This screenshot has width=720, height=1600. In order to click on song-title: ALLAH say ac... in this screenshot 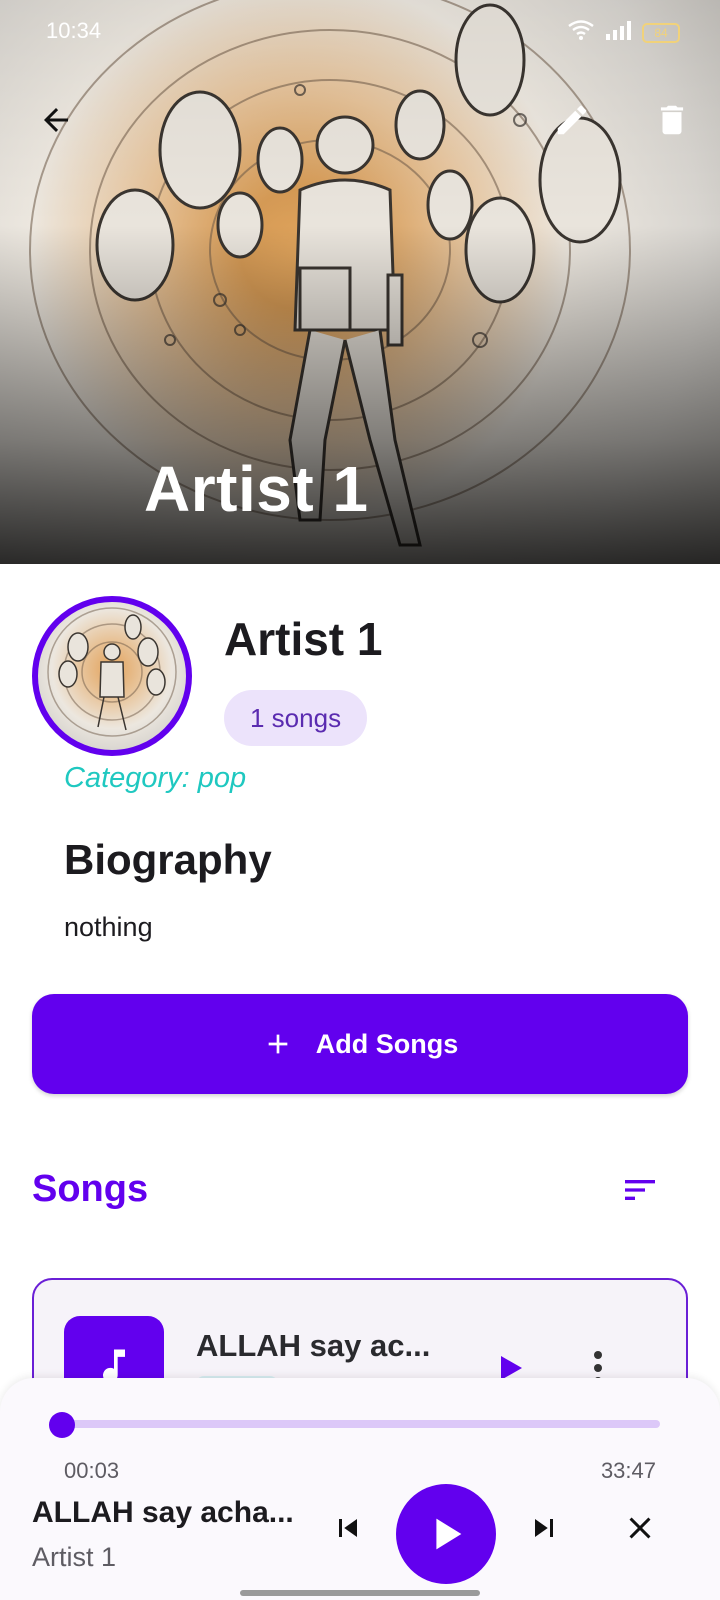, I will do `click(313, 1345)`.